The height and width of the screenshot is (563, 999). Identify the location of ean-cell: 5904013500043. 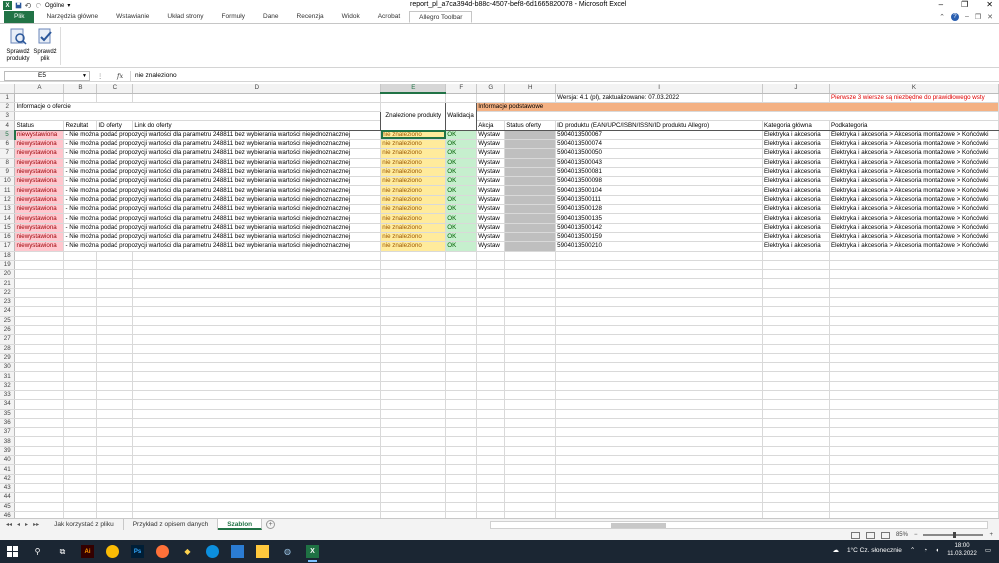
(659, 163).